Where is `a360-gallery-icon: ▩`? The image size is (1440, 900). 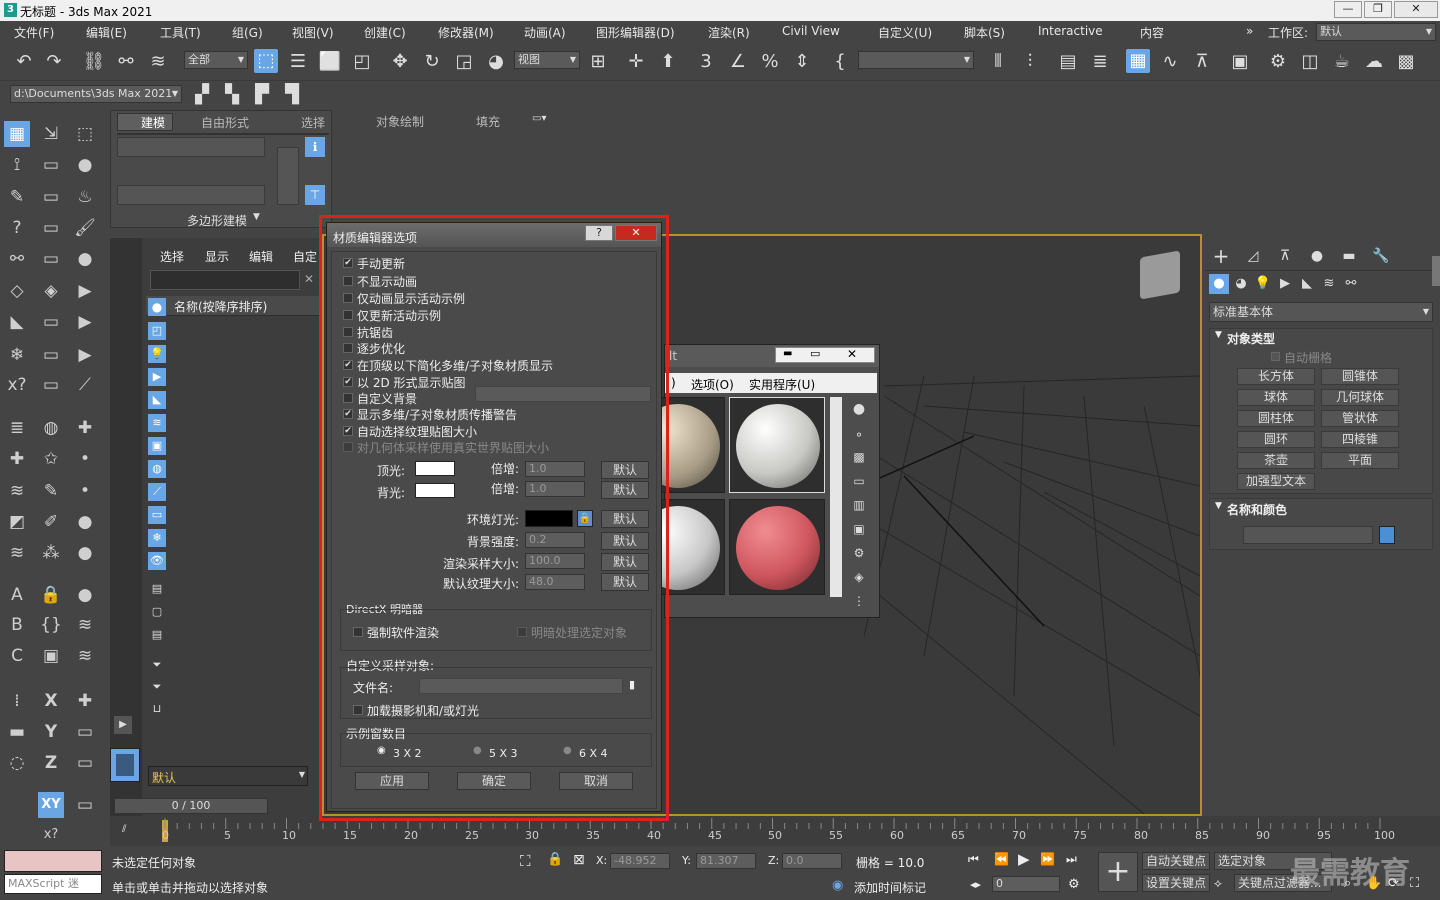
a360-gallery-icon: ▩ is located at coordinates (1406, 62).